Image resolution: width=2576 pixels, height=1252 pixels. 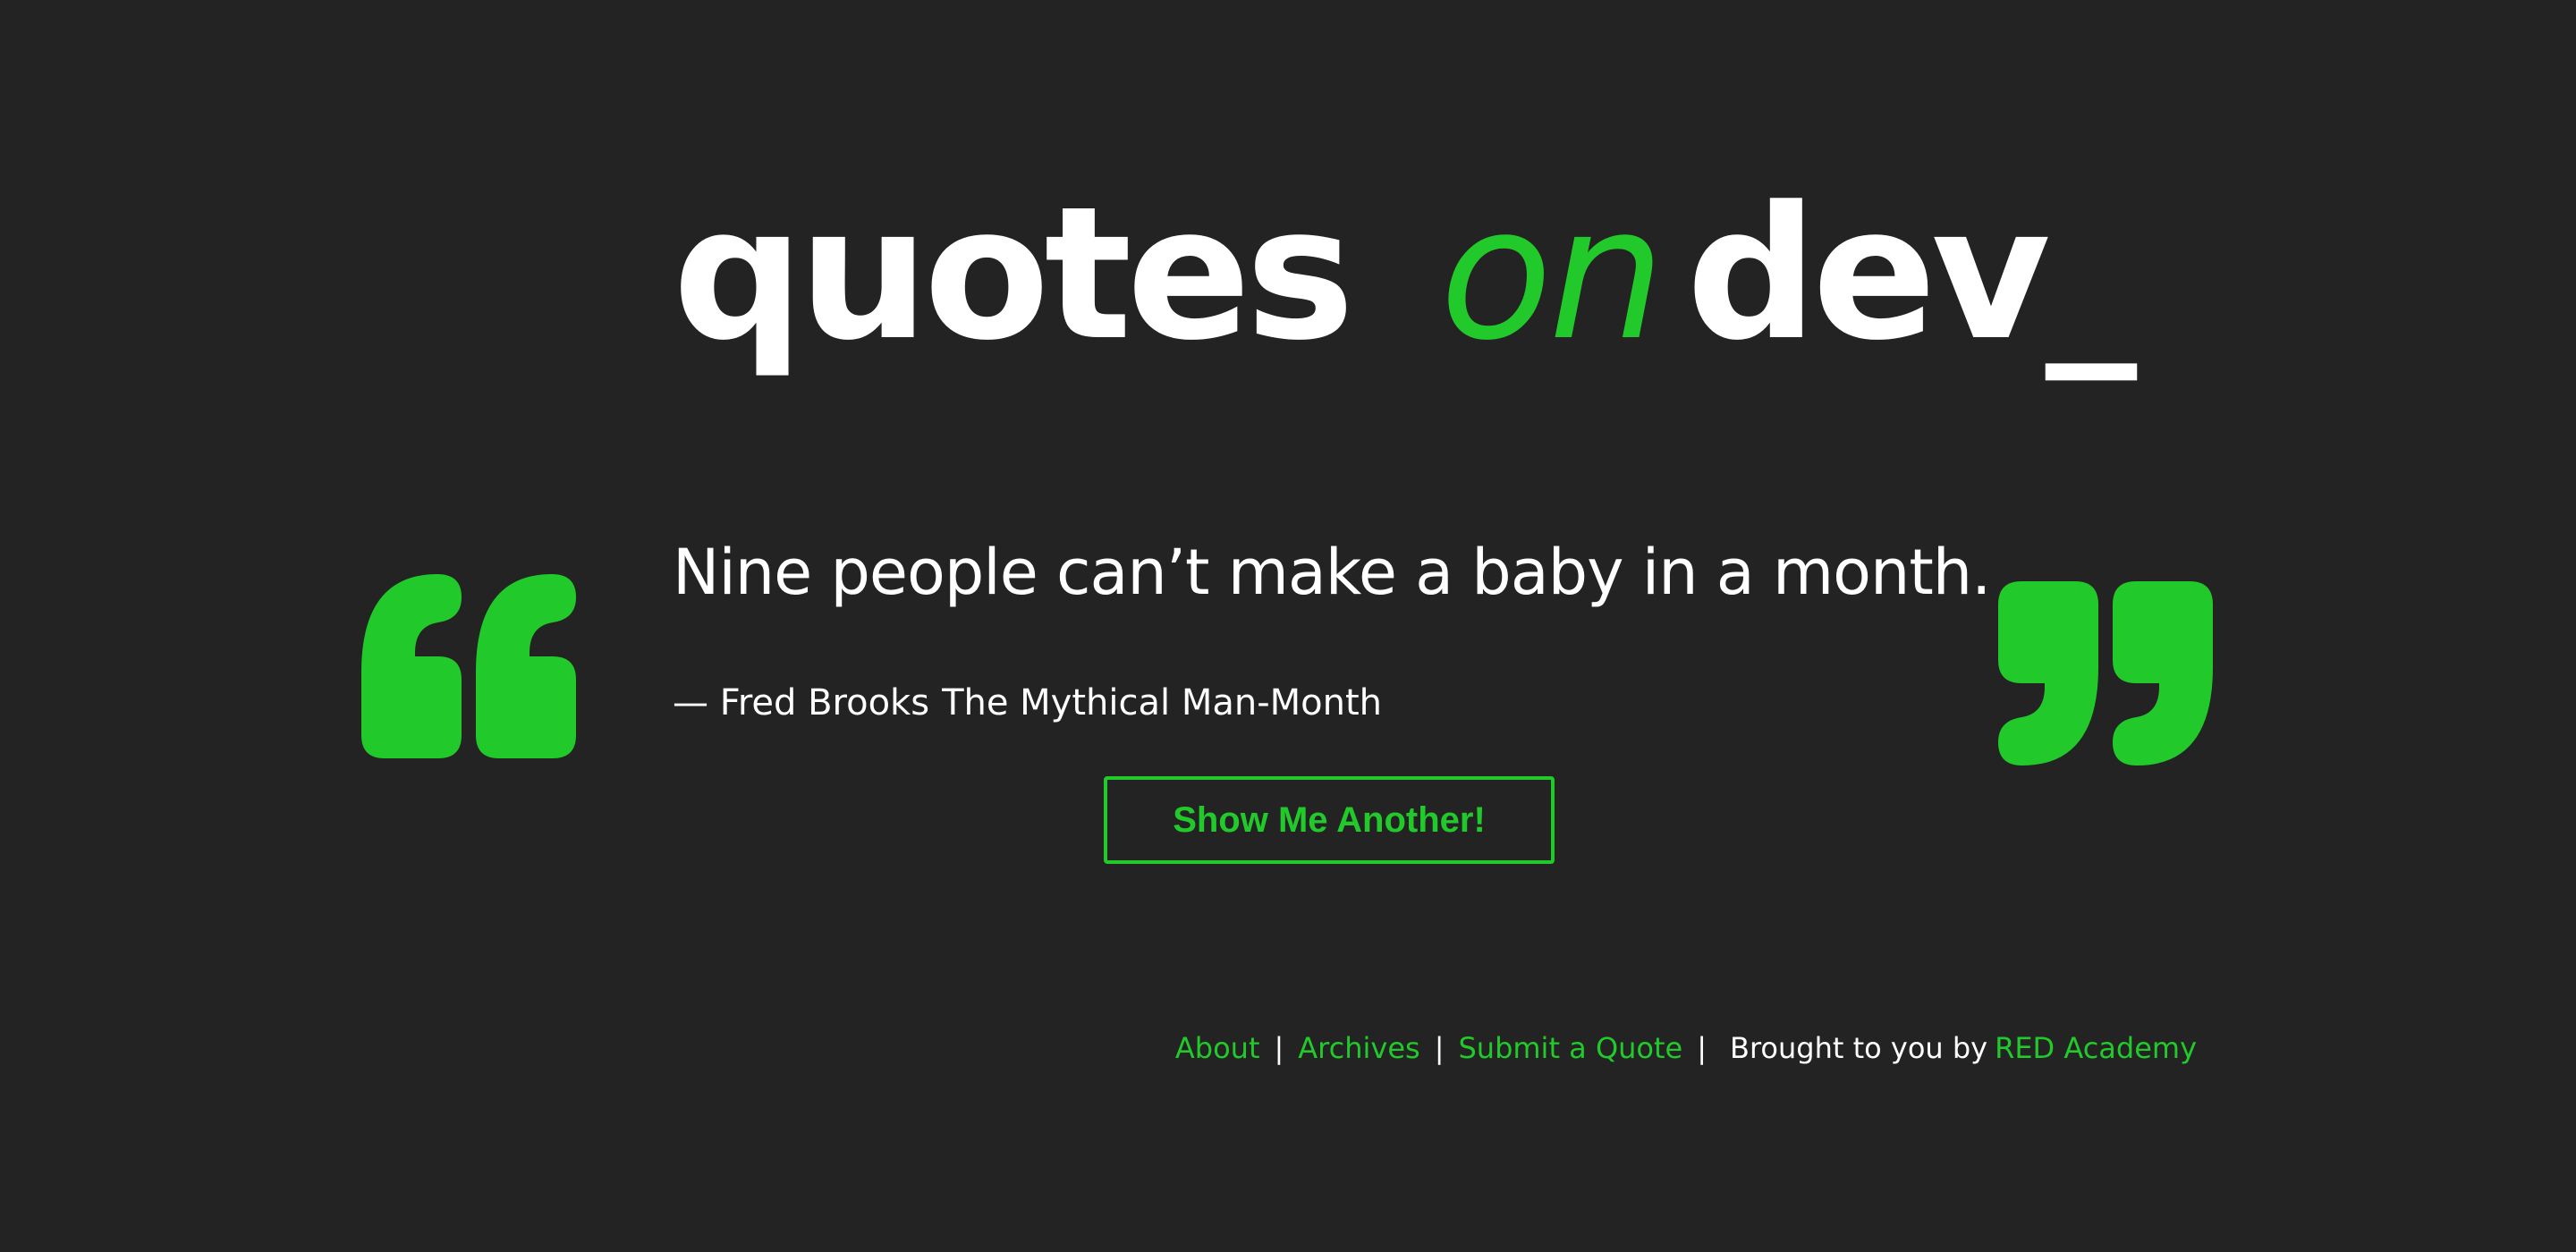 What do you see at coordinates (1405, 286) in the screenshot?
I see `site-logo: quotes on dev_` at bounding box center [1405, 286].